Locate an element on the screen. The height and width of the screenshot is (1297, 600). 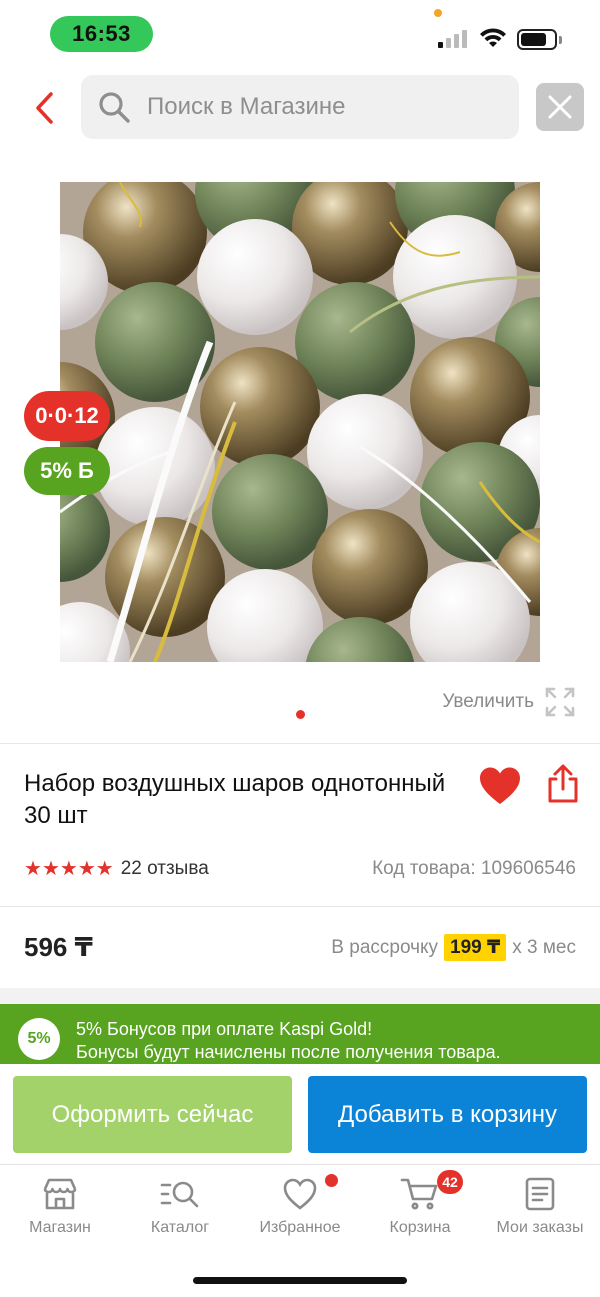
wifi-icon is located at coordinates (493, 37).